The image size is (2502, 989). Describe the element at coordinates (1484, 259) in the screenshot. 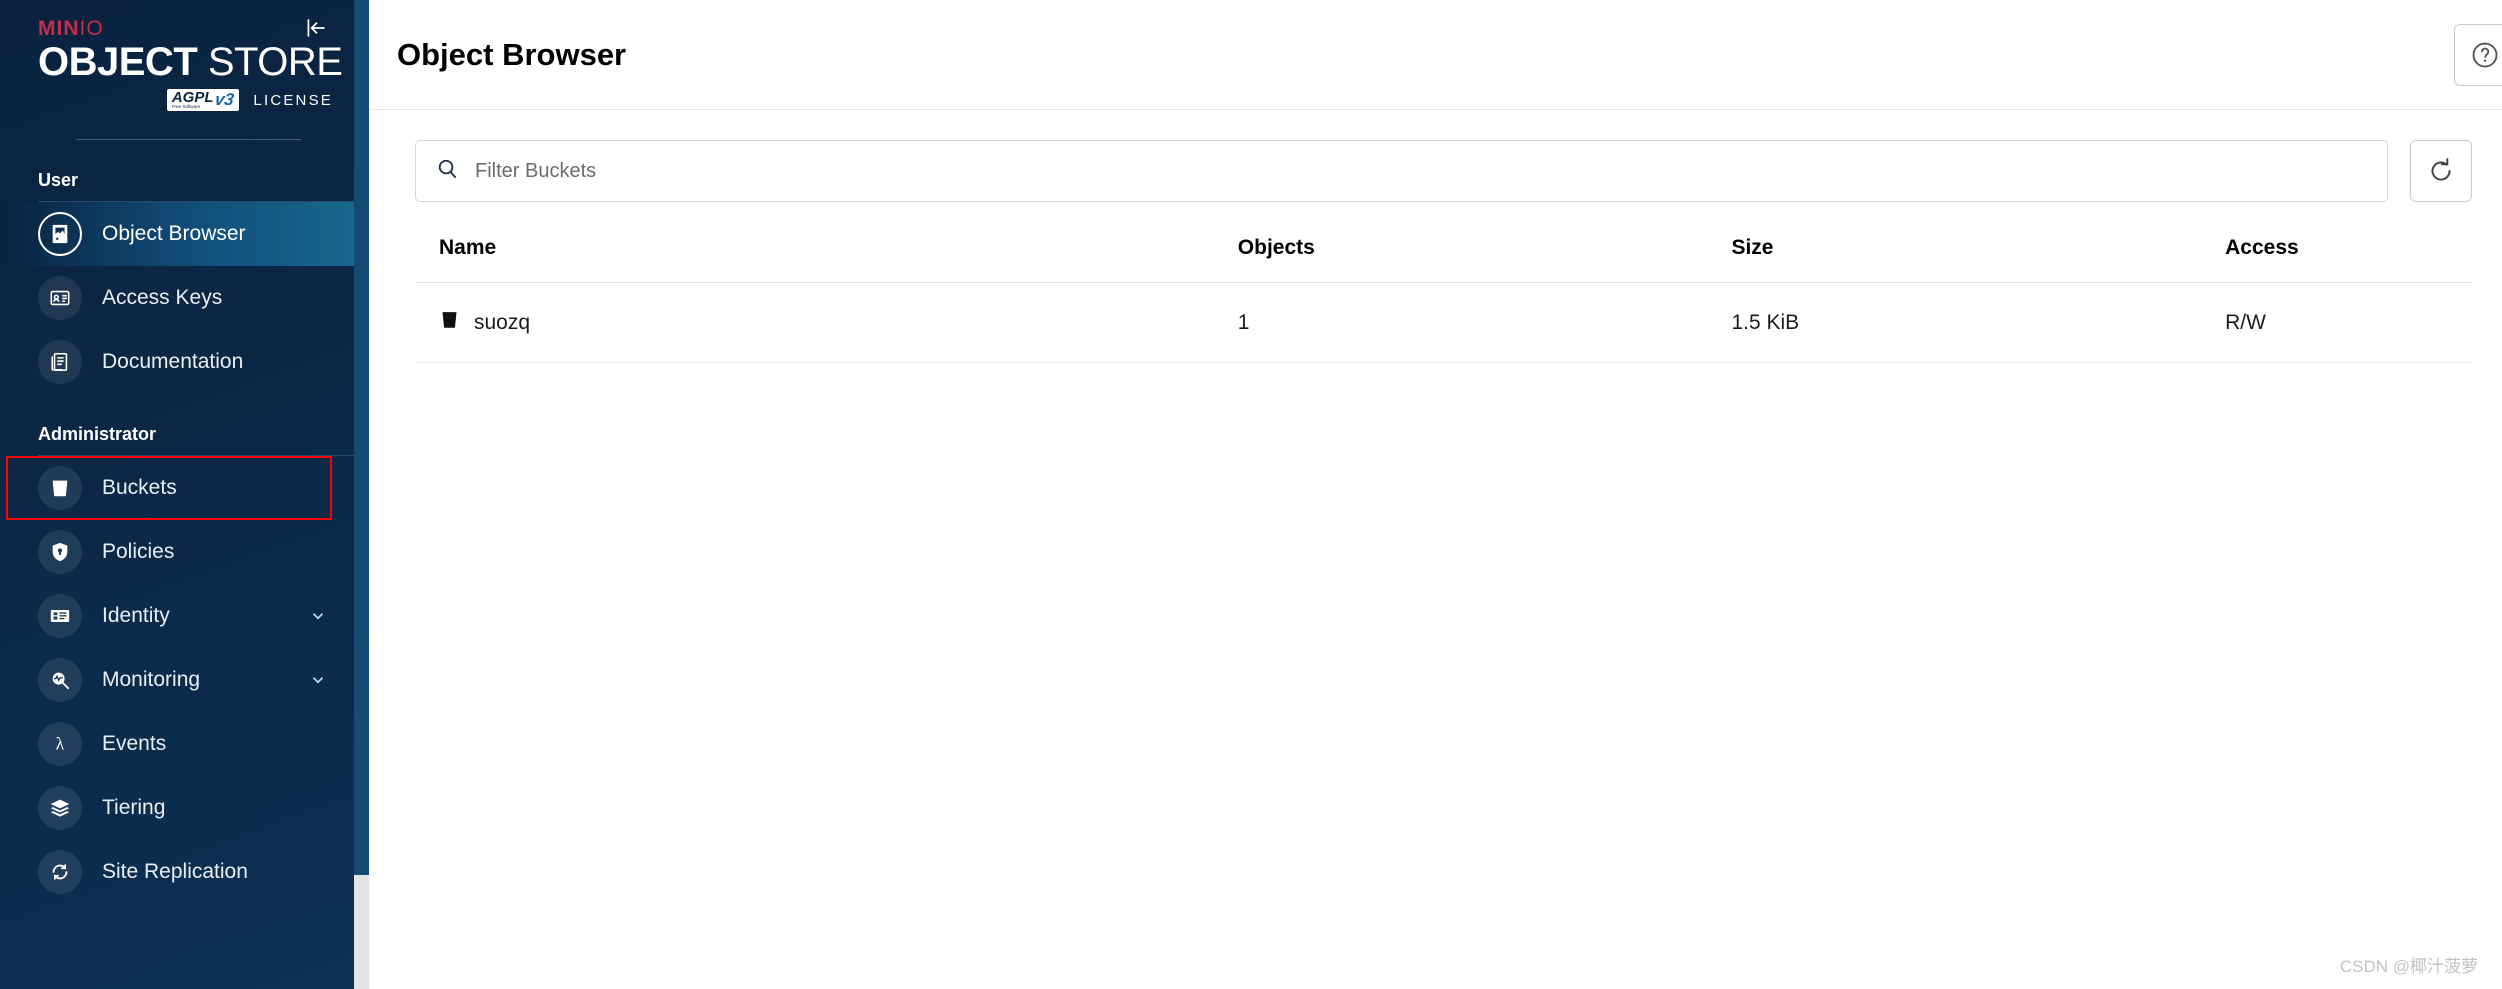

I see `column-header-objects: Objects` at that location.